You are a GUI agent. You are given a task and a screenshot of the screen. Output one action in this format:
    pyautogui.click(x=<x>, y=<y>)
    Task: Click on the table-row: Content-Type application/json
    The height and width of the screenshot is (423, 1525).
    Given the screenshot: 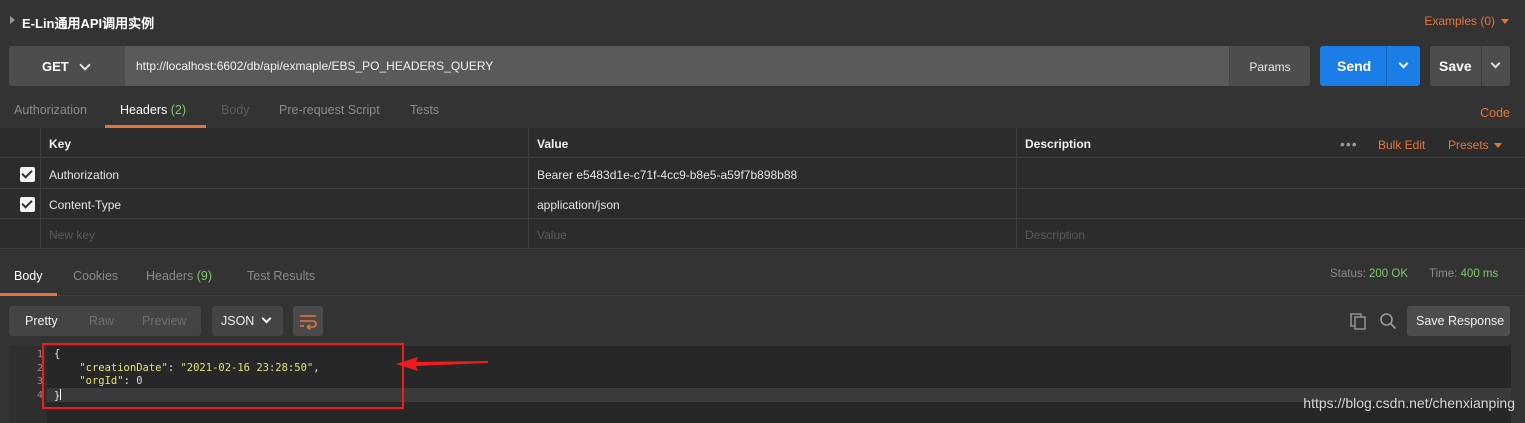 What is the action you would take?
    pyautogui.click(x=762, y=204)
    